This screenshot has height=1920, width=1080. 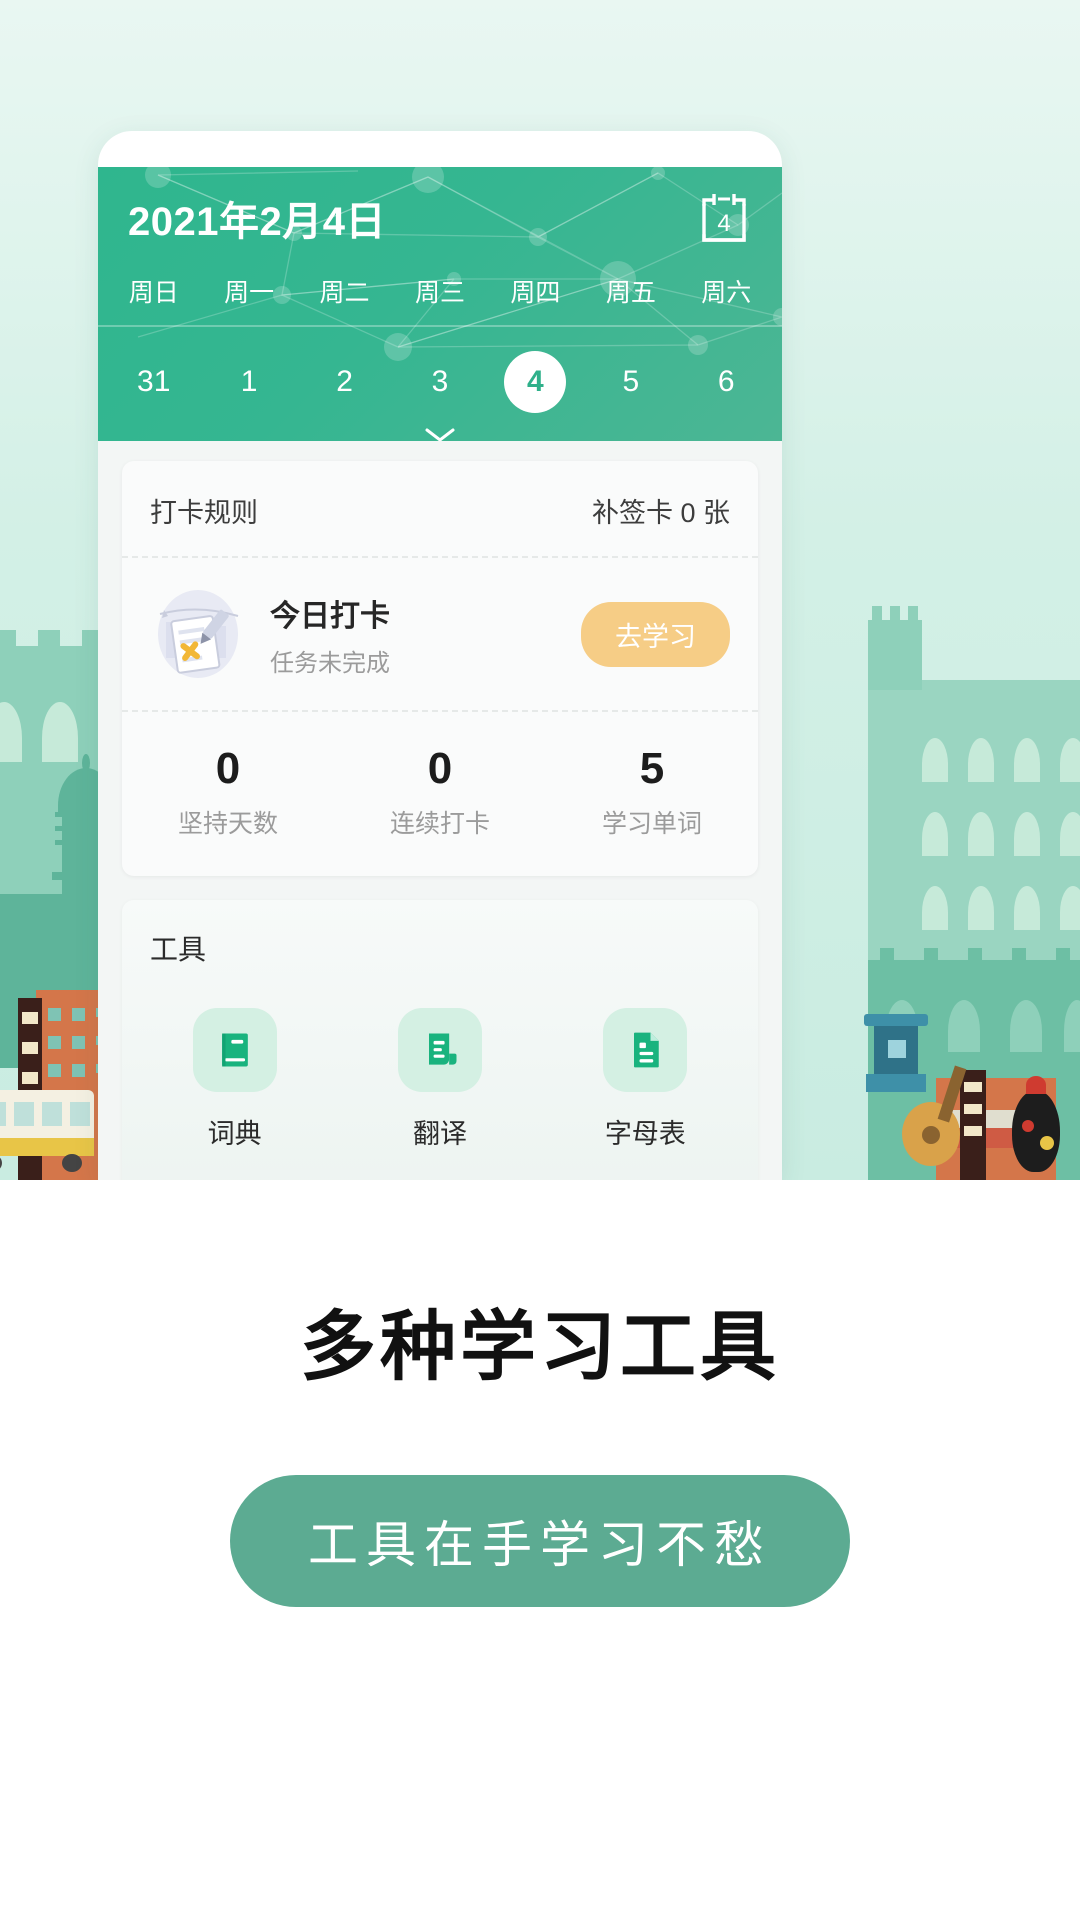 I want to click on day-label: 4, so click(x=535, y=382).